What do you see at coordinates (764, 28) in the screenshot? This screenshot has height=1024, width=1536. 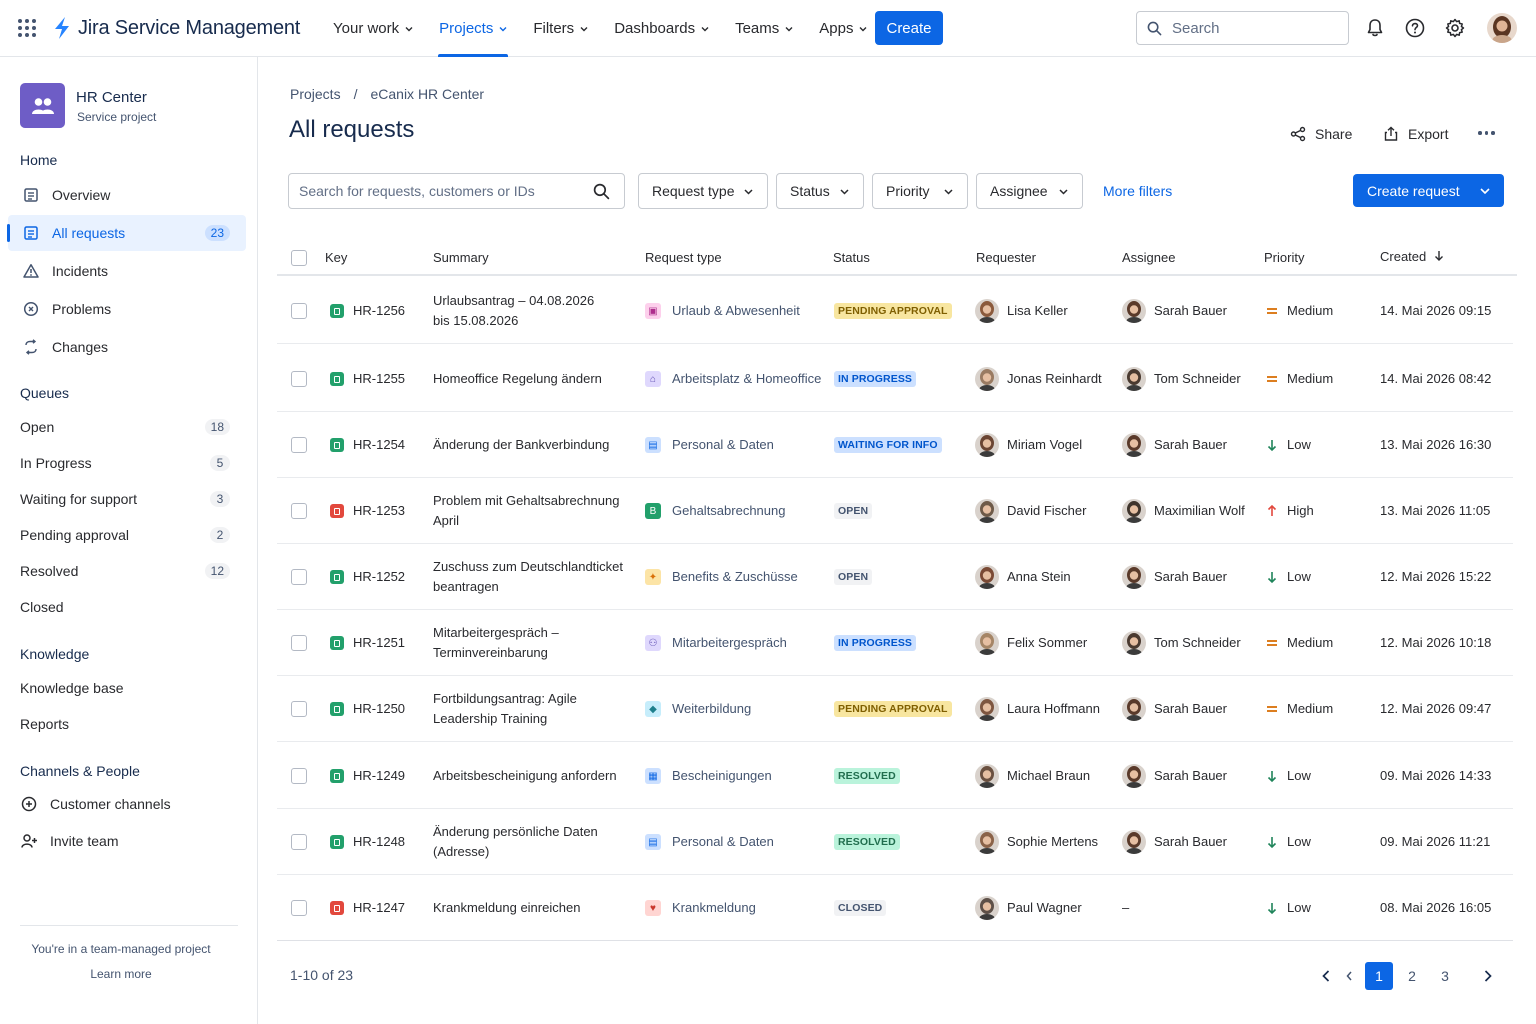 I see `nav-teams: Teams` at bounding box center [764, 28].